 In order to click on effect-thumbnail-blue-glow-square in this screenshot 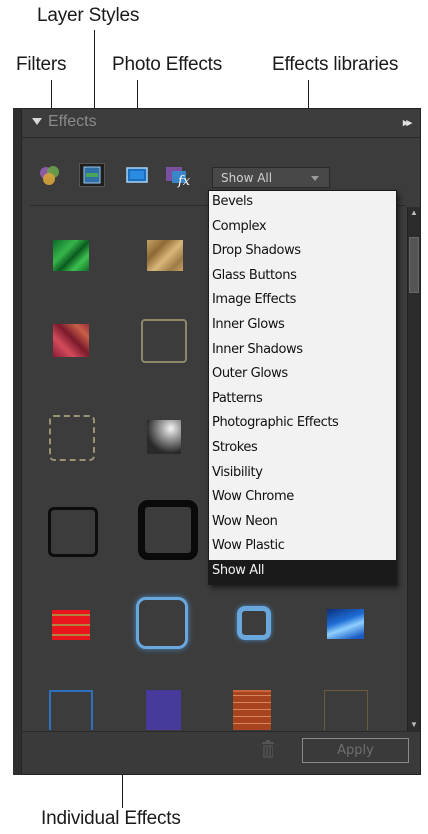, I will do `click(162, 623)`.